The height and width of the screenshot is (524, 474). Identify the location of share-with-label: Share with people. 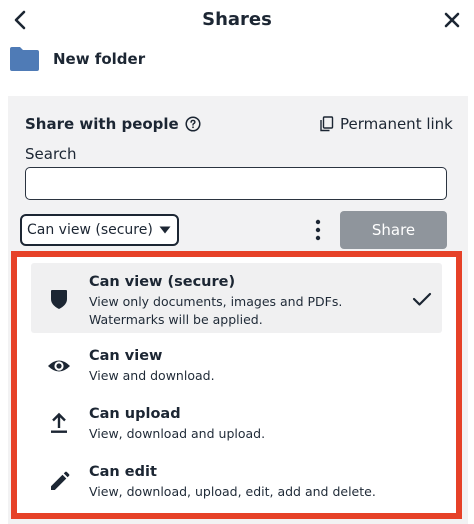
(102, 124).